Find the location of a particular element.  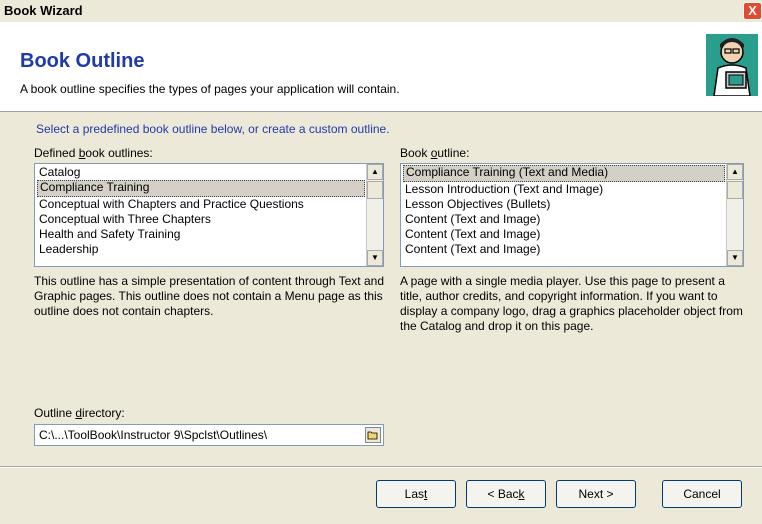

book-outline-label: Book outline: is located at coordinates (435, 153).